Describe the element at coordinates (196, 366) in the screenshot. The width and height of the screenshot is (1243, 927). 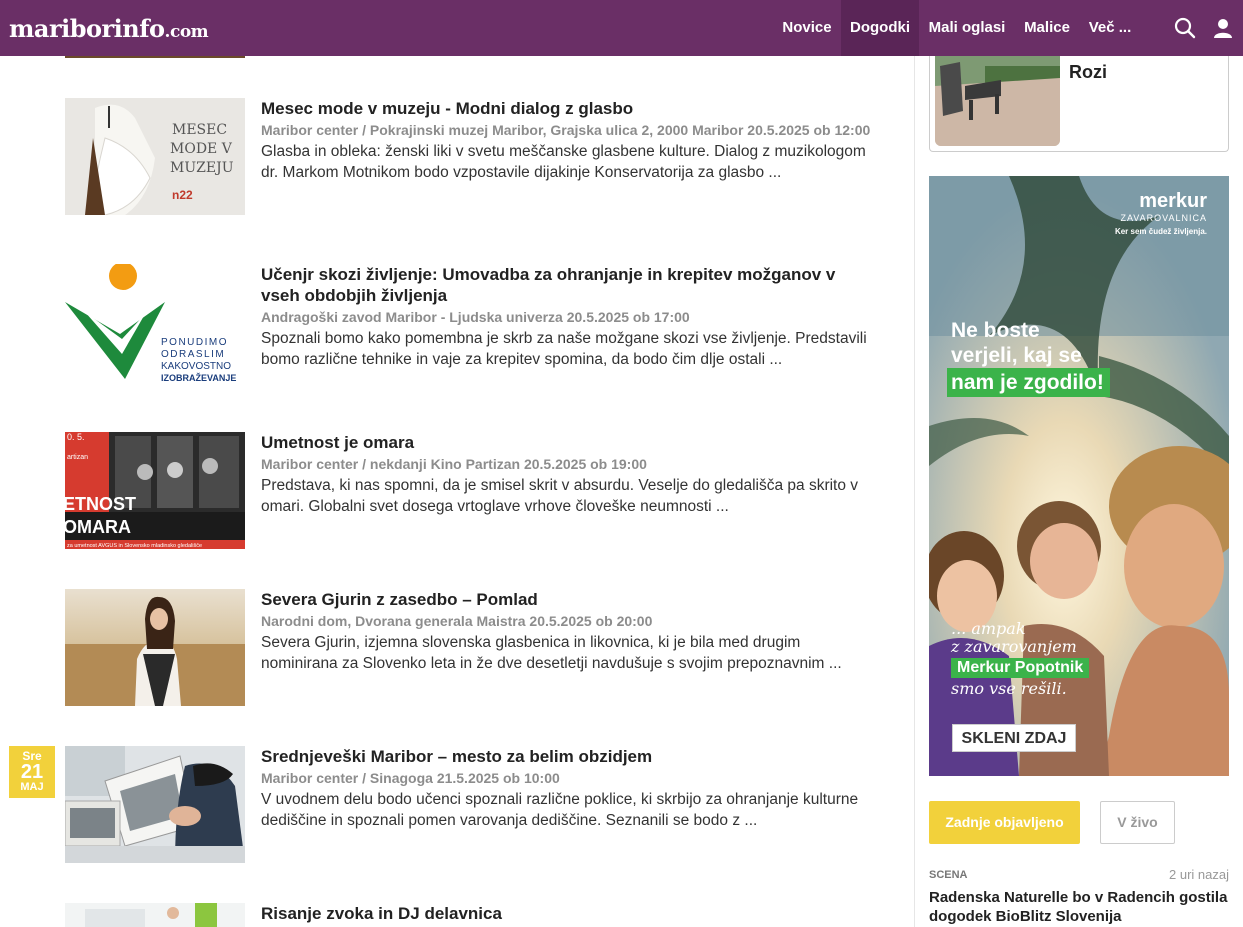
I see `svg-text: KAKOVOSTNO` at that location.